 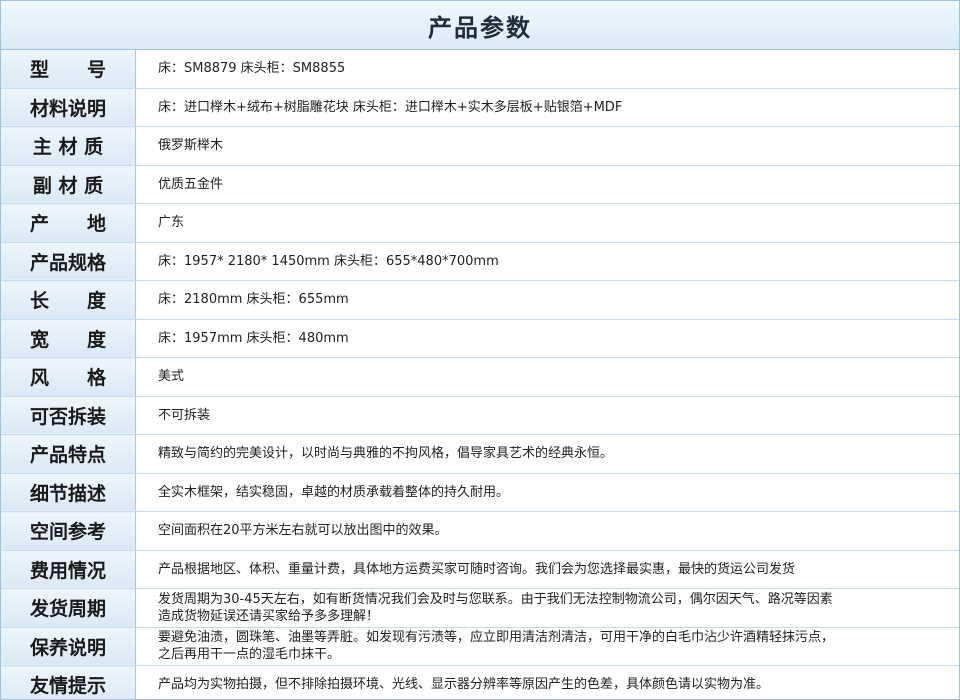 I want to click on param-value: 床：1957mm 床头柜：480mm, so click(x=547, y=338).